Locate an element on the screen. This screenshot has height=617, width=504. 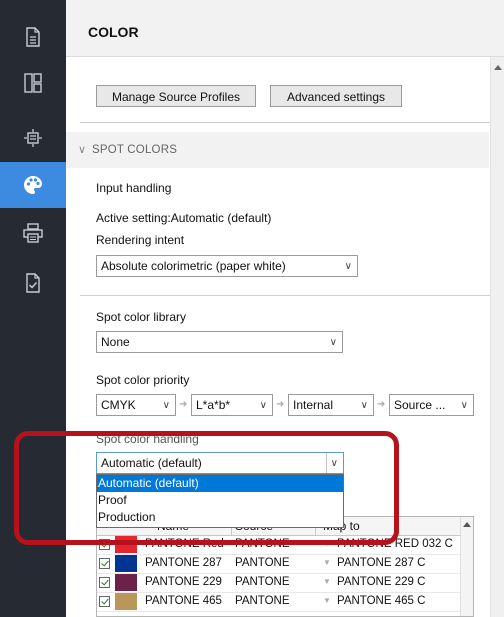
active-setting-text: Active setting:Automatic (default) is located at coordinates (184, 218).